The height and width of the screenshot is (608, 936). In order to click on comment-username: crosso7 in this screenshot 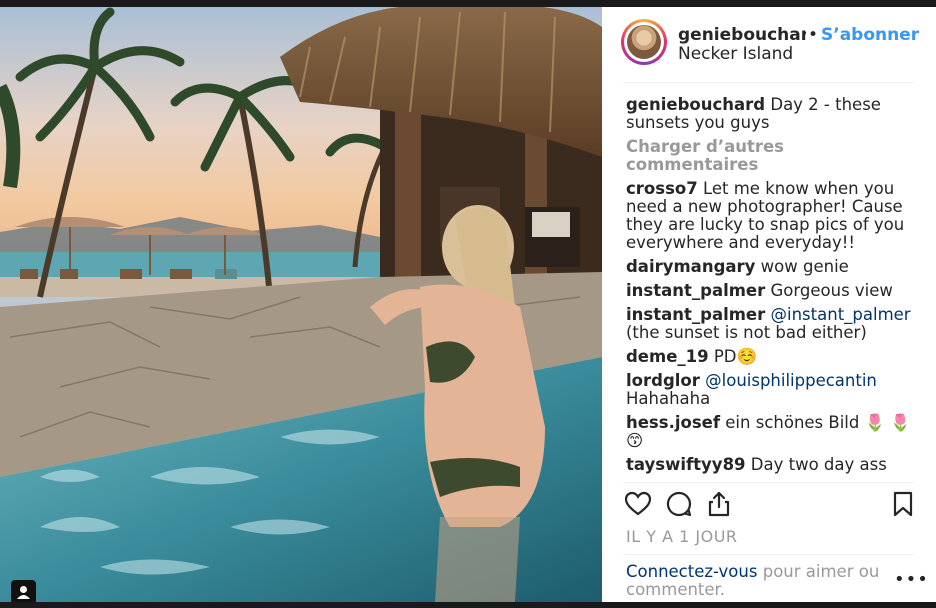, I will do `click(662, 188)`.